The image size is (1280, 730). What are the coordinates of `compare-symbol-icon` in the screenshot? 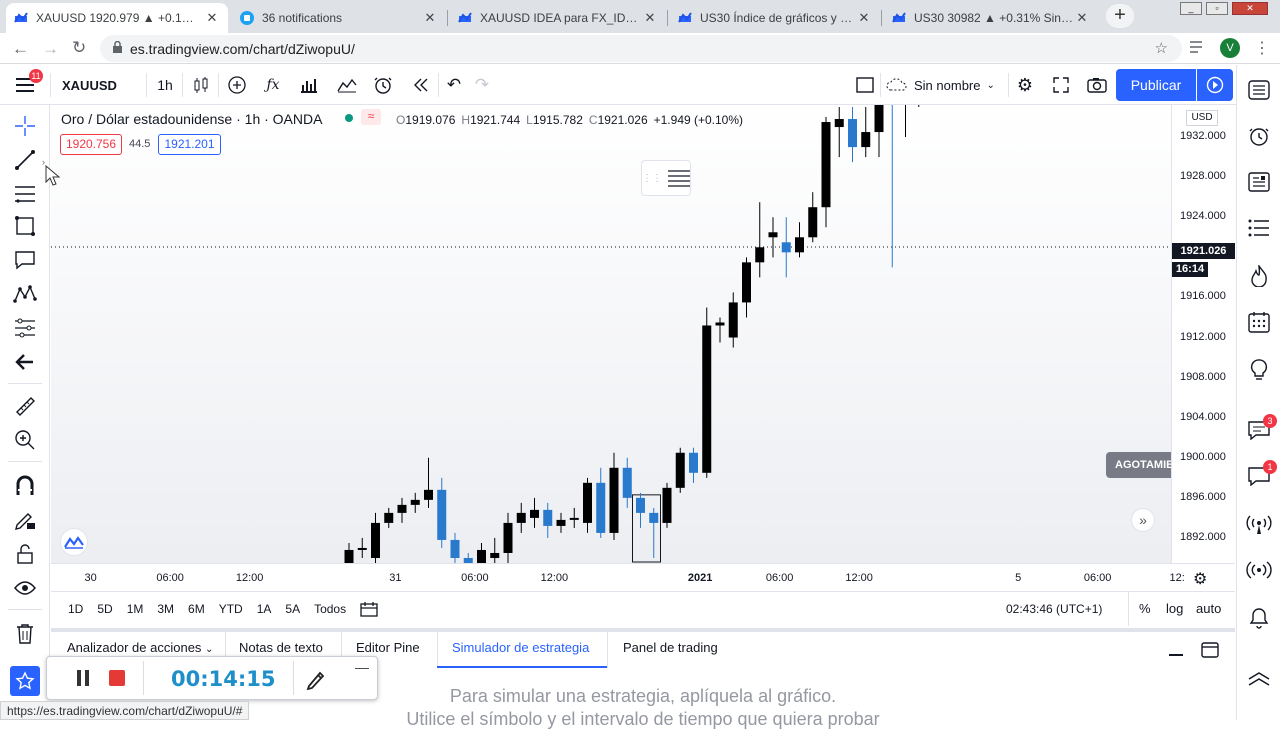 It's located at (237, 85).